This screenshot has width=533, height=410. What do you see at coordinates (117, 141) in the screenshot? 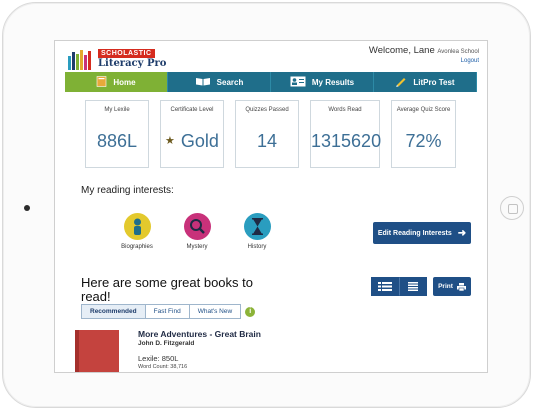
I see `stat-value: 886L` at bounding box center [117, 141].